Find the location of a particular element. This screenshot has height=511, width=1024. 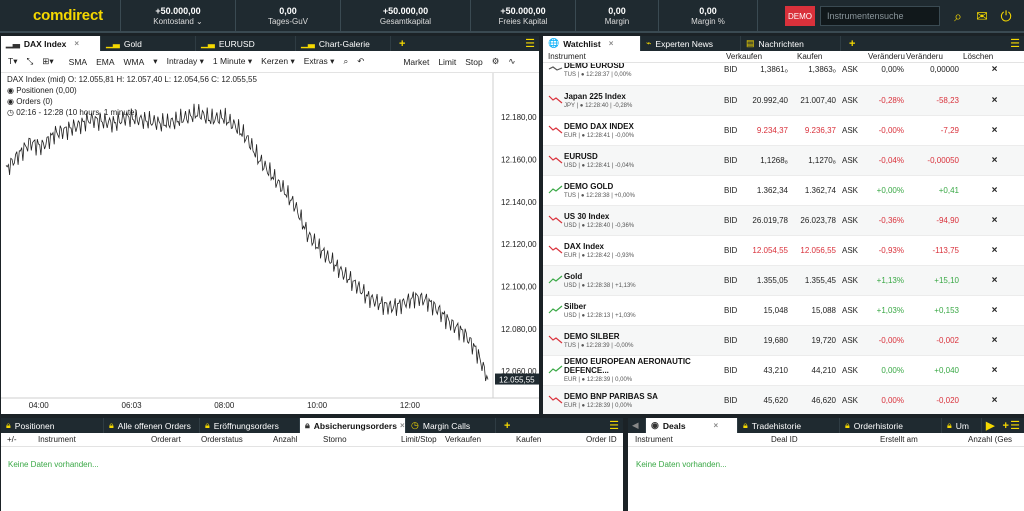

col-orderart: Orderart is located at coordinates (166, 439).